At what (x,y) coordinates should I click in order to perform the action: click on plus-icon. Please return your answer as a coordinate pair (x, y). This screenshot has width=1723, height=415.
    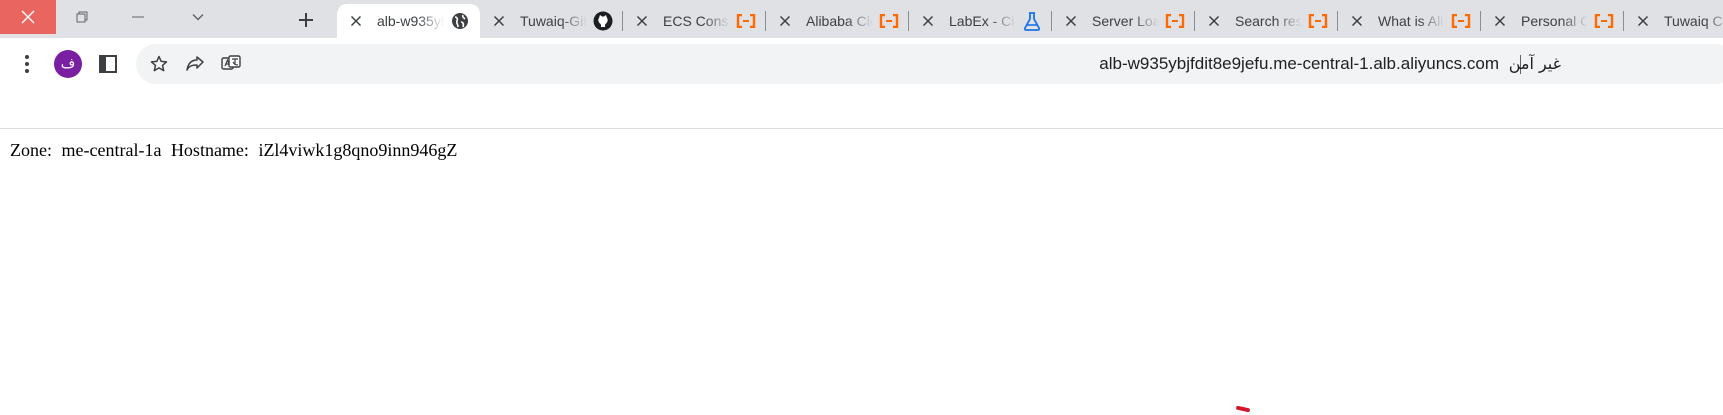
    Looking at the image, I should click on (306, 20).